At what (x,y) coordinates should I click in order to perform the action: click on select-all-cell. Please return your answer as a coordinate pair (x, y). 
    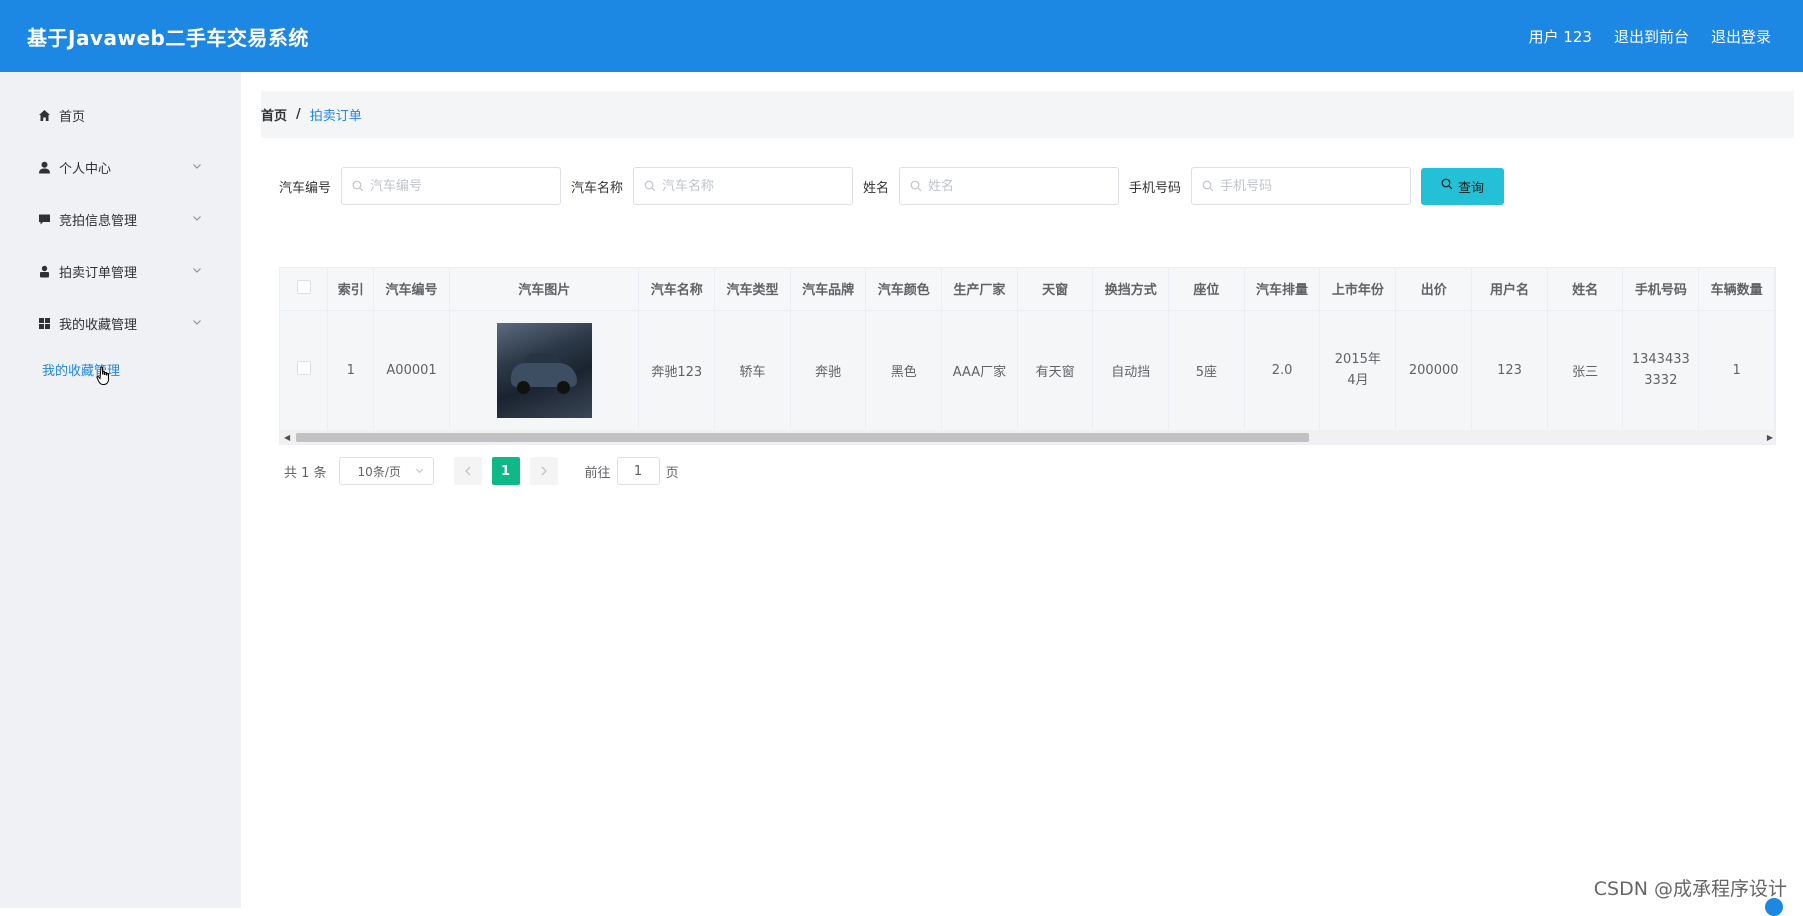
    Looking at the image, I should click on (304, 289).